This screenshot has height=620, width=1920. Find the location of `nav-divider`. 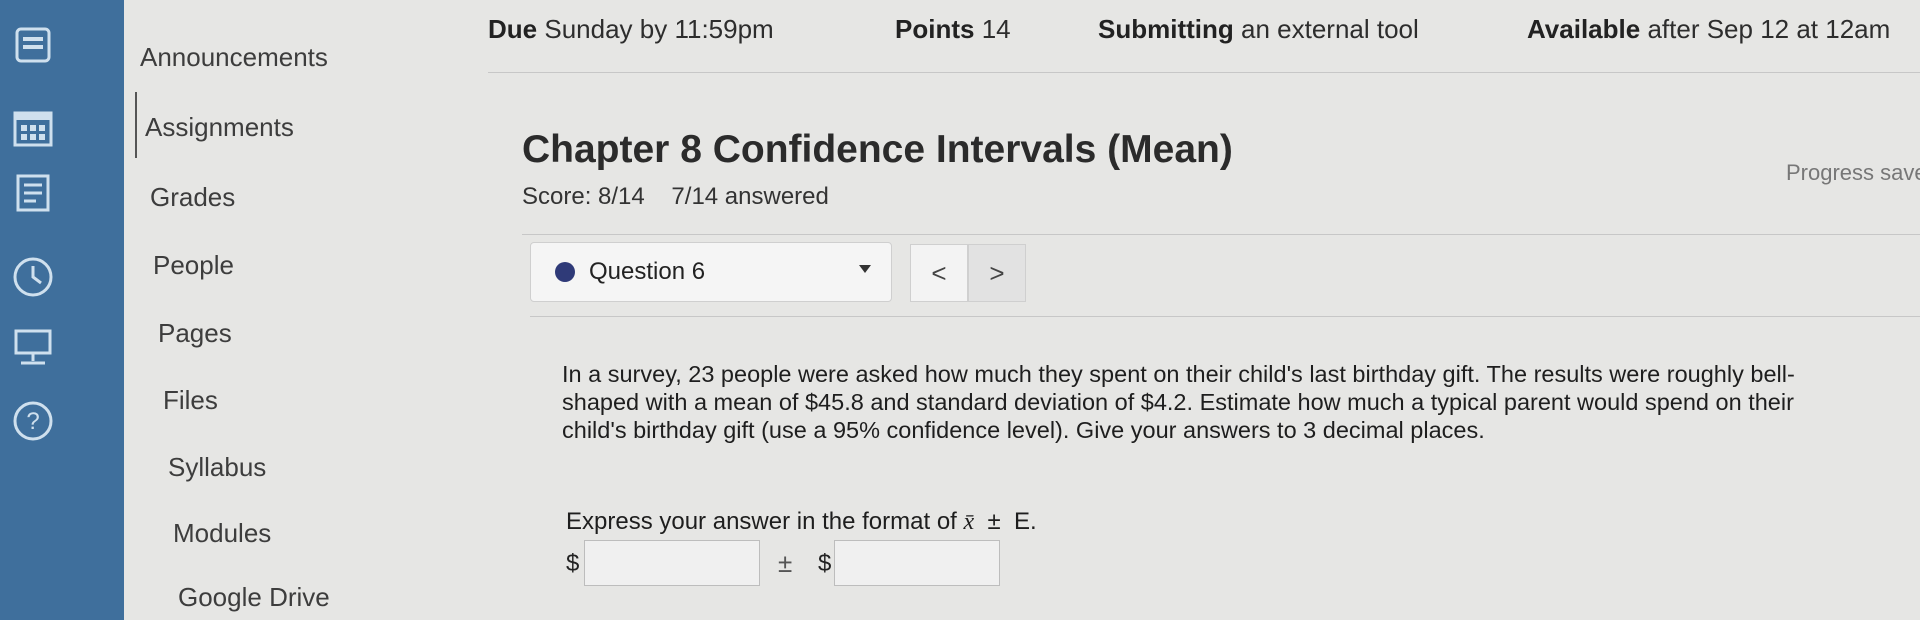

nav-divider is located at coordinates (1225, 316).